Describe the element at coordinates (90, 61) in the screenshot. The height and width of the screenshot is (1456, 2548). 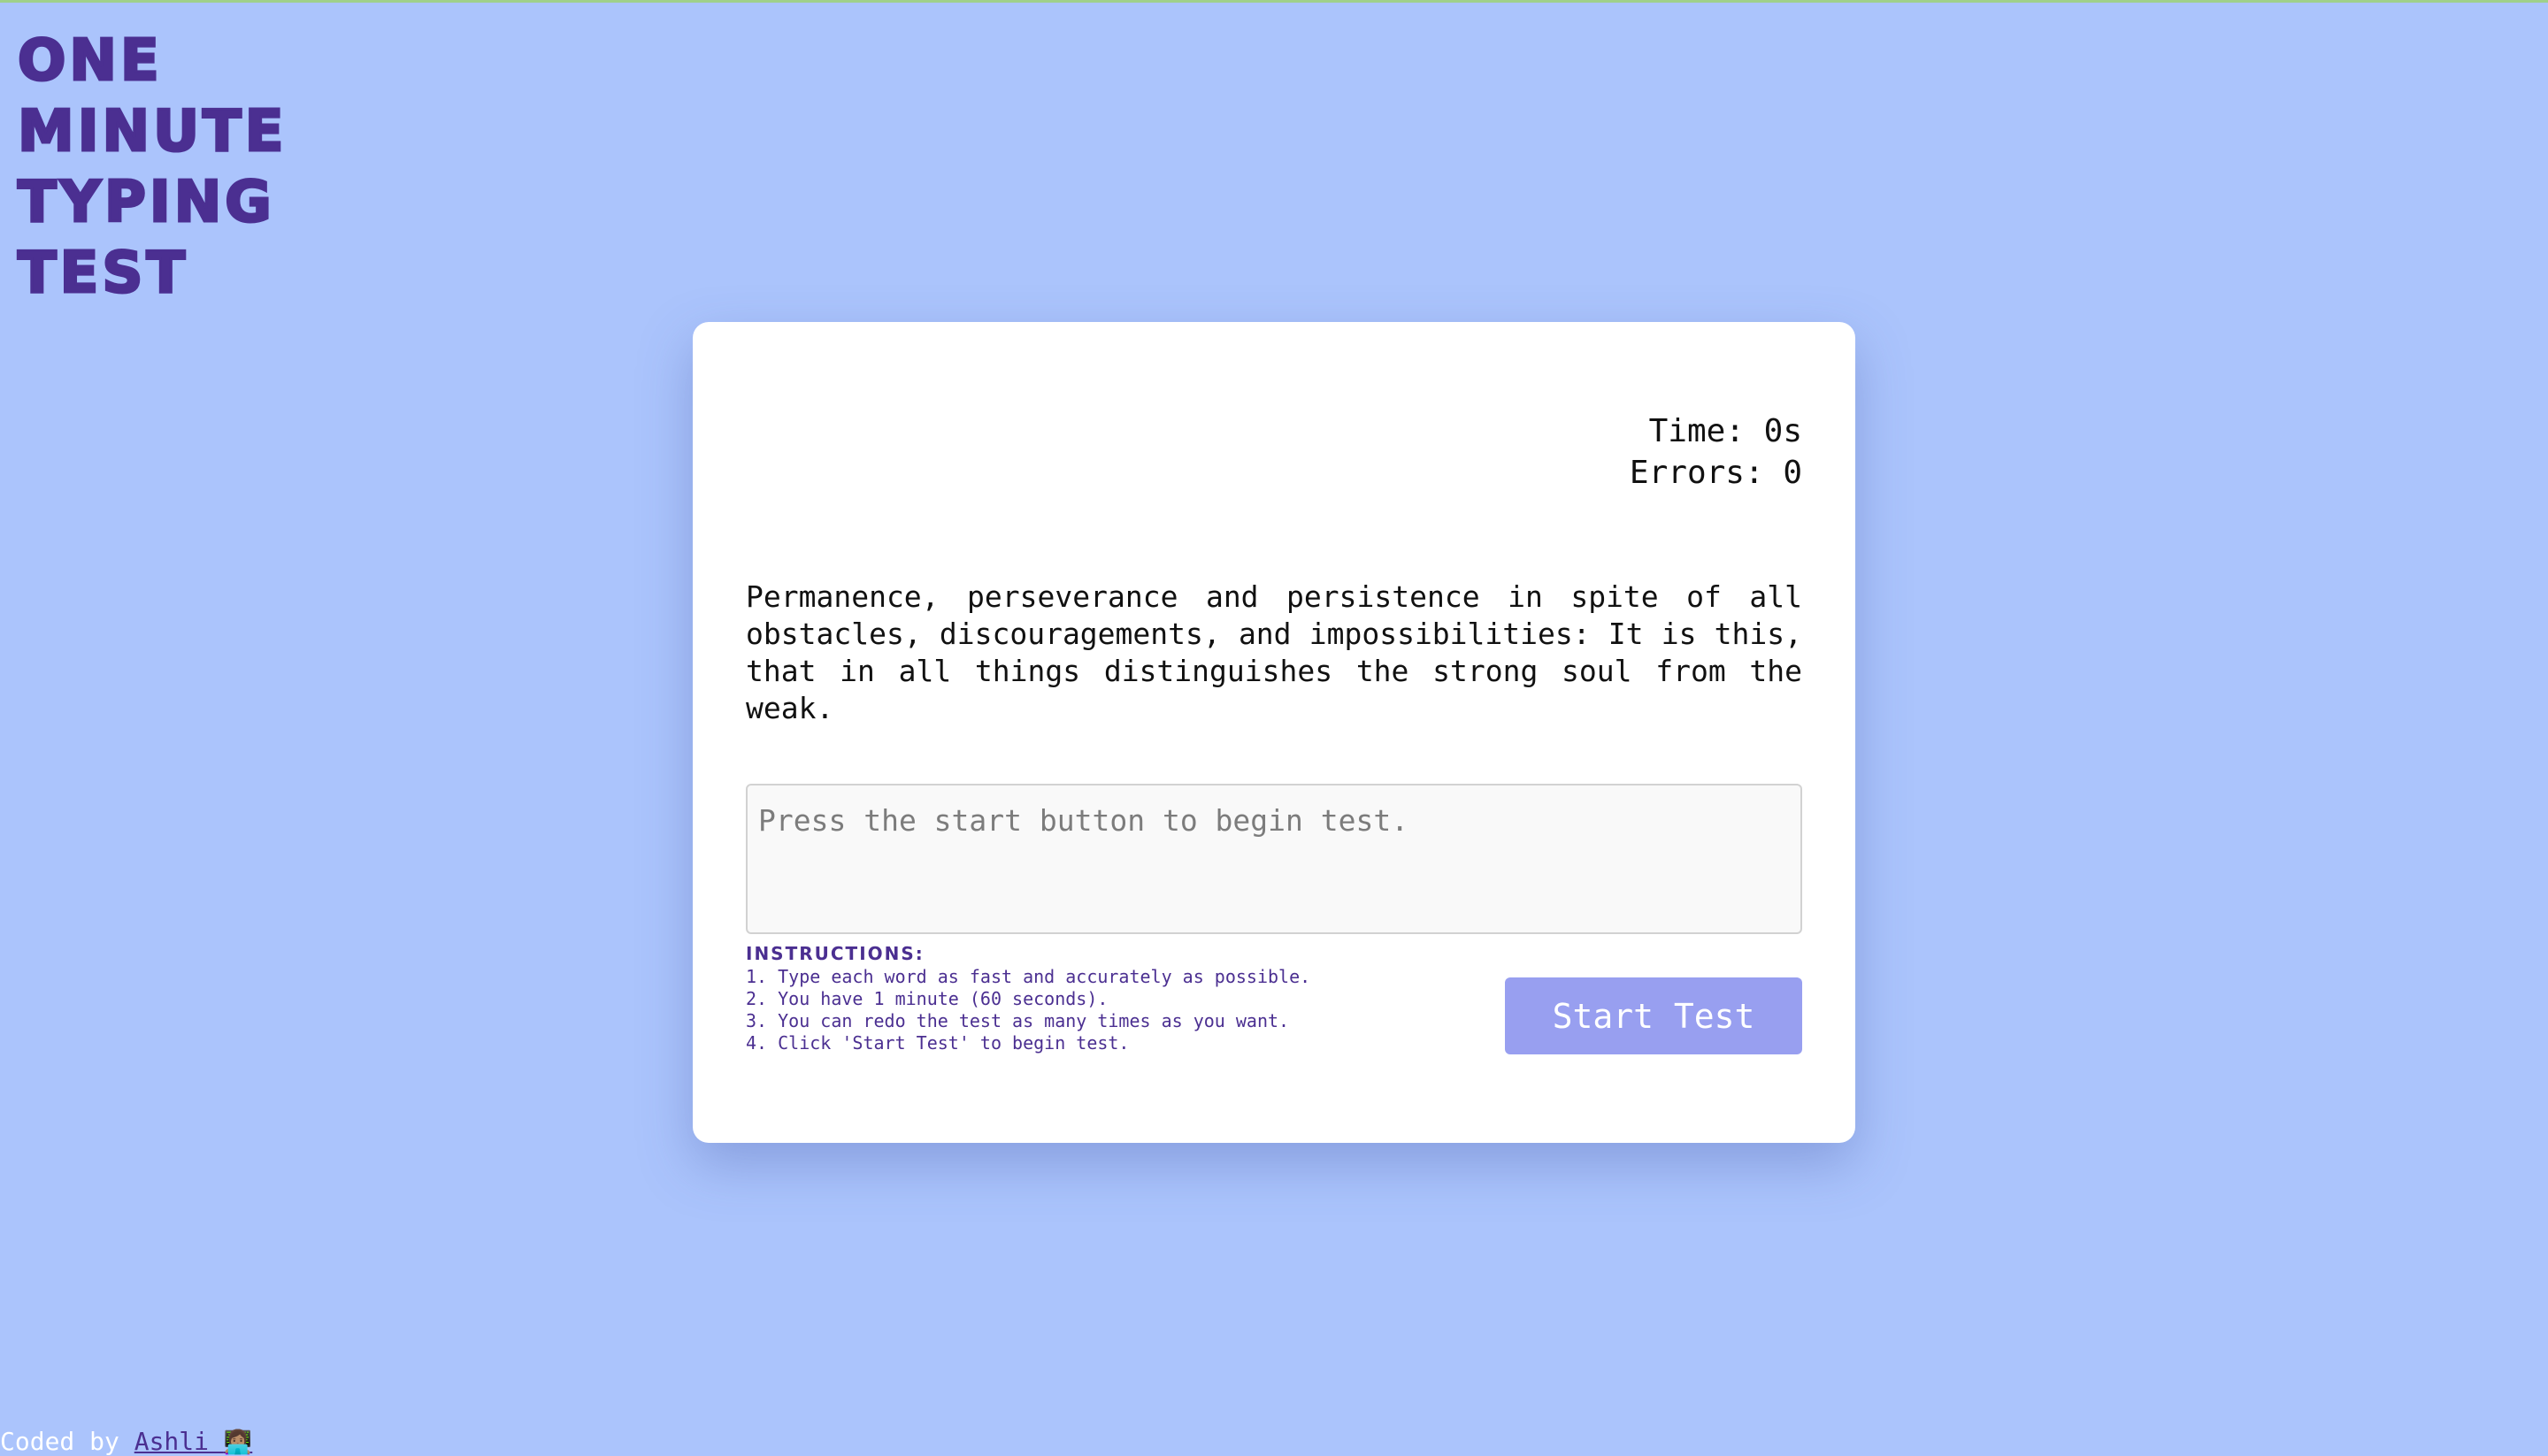
I see `logo-line-one: ONE` at that location.